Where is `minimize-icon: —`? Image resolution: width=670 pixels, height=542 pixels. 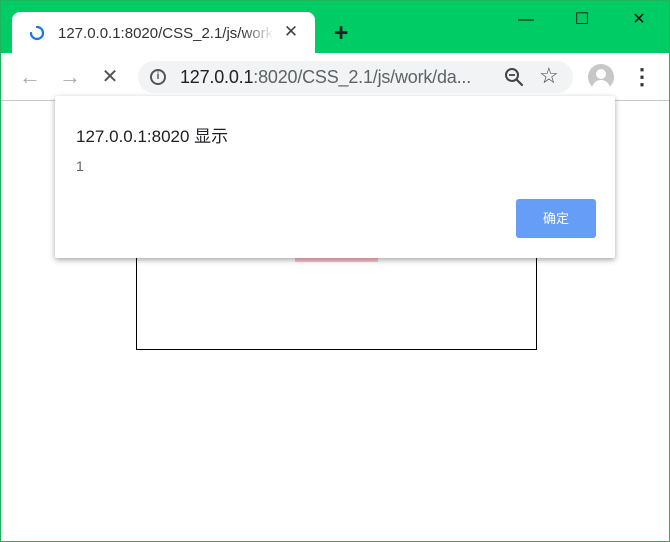 minimize-icon: — is located at coordinates (526, 20).